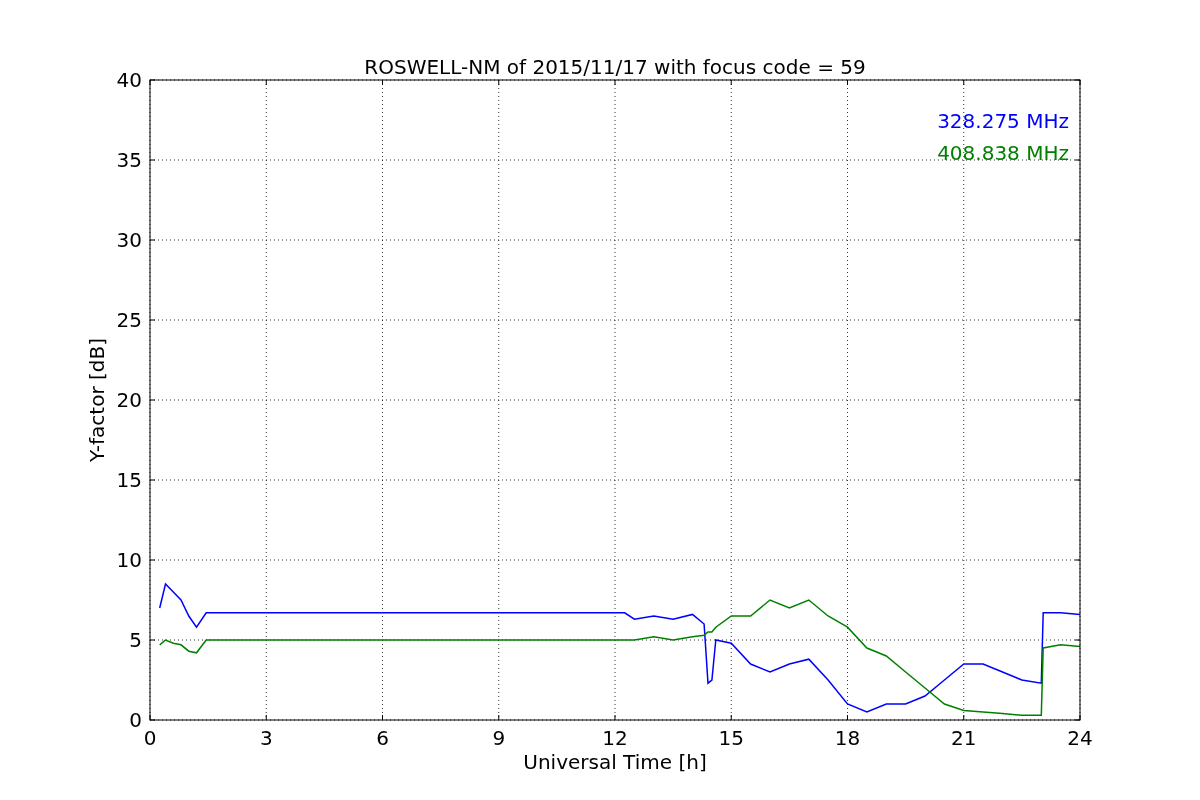  What do you see at coordinates (129, 80) in the screenshot?
I see `tick-label: 40` at bounding box center [129, 80].